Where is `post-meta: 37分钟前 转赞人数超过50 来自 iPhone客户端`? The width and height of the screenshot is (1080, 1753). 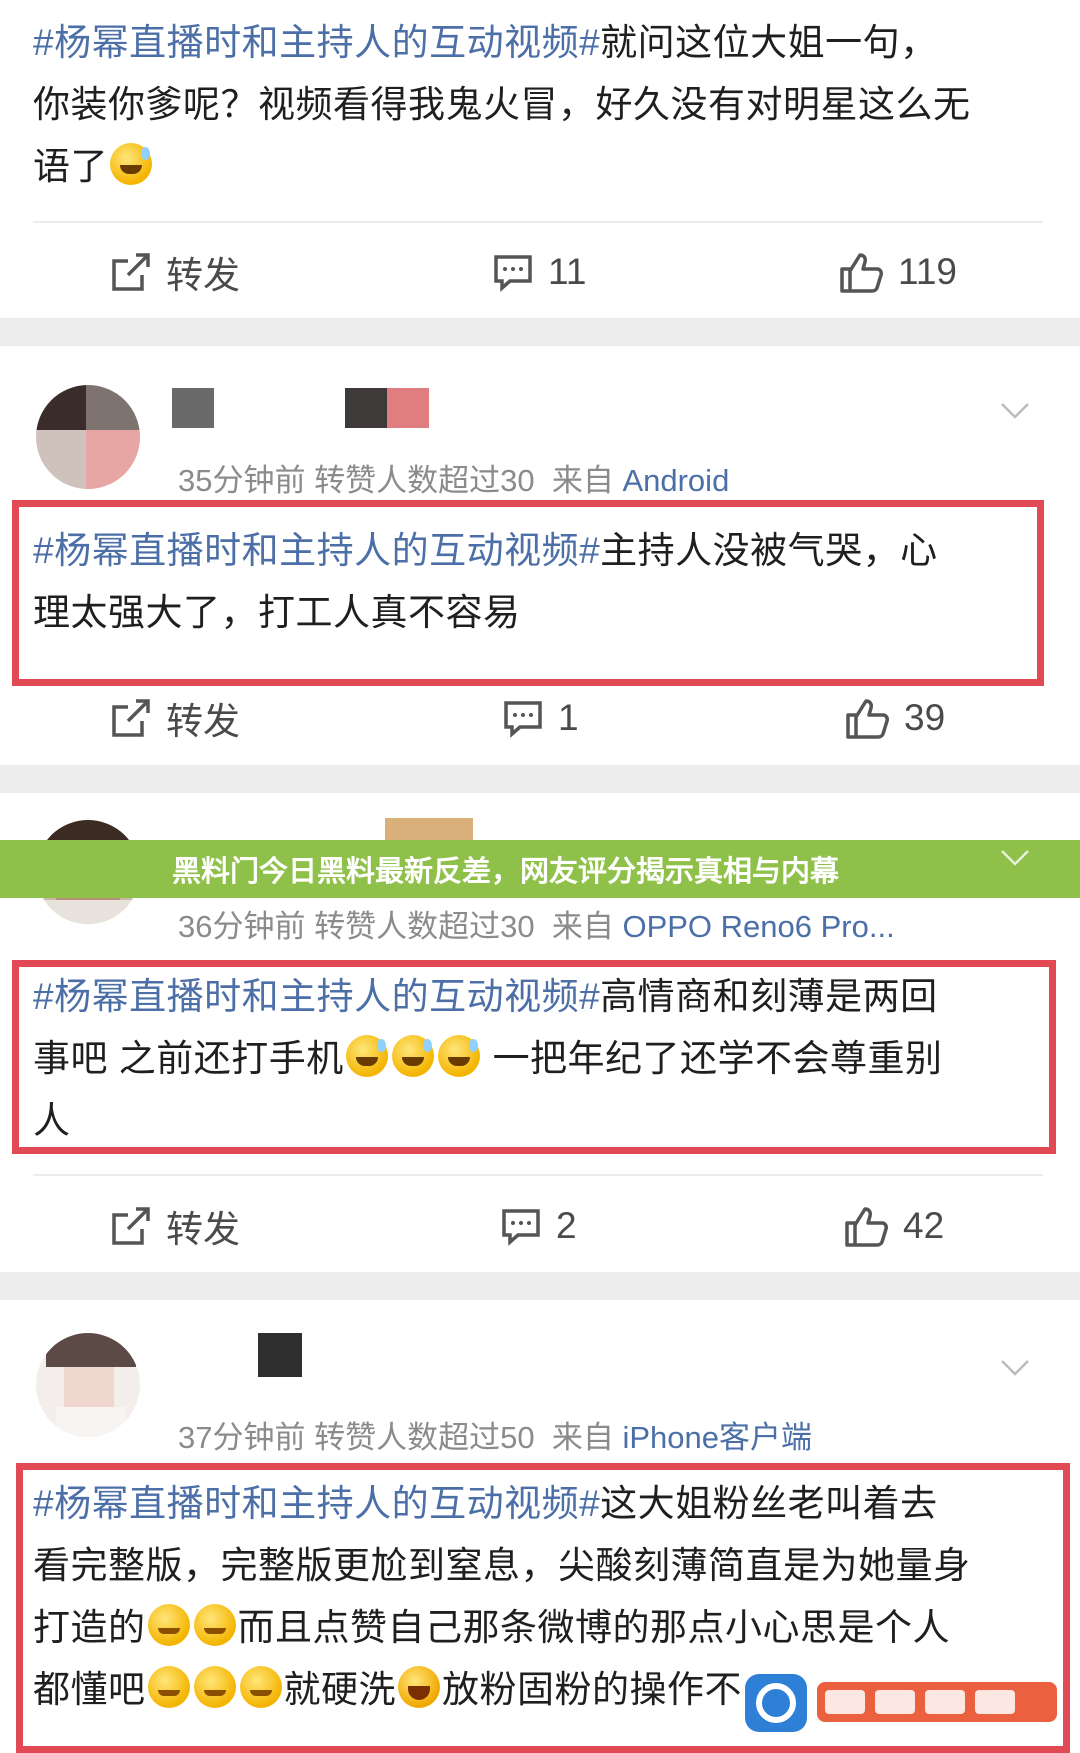
post-meta: 37分钟前 转赞人数超过50 来自 iPhone客户端 is located at coordinates (495, 1437).